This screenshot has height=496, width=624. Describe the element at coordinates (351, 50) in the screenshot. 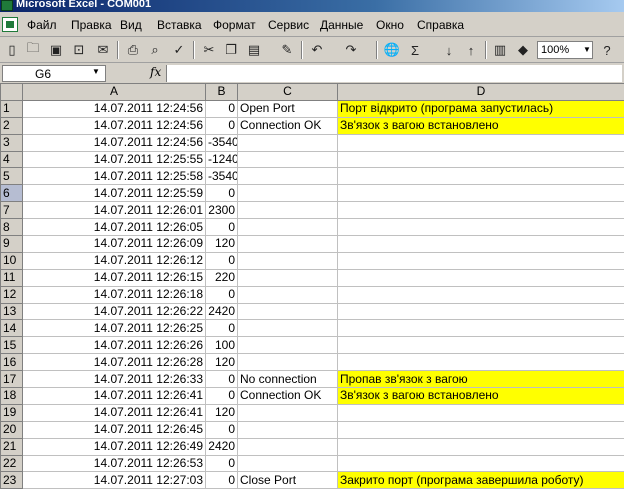

I see `redo-icon: ↷` at that location.